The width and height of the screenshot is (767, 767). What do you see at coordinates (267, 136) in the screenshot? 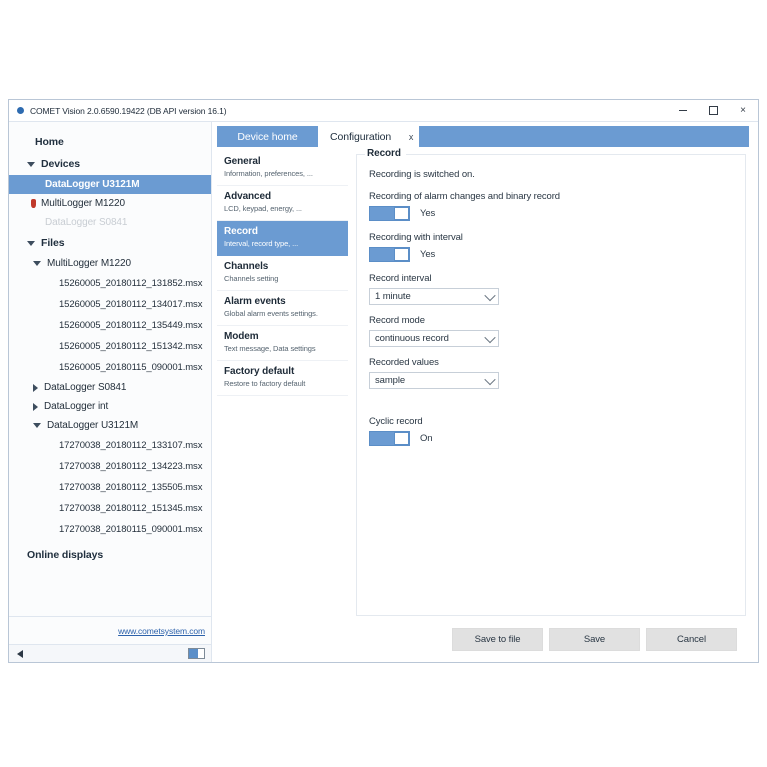
I see `tab-device-home: Device home` at bounding box center [267, 136].